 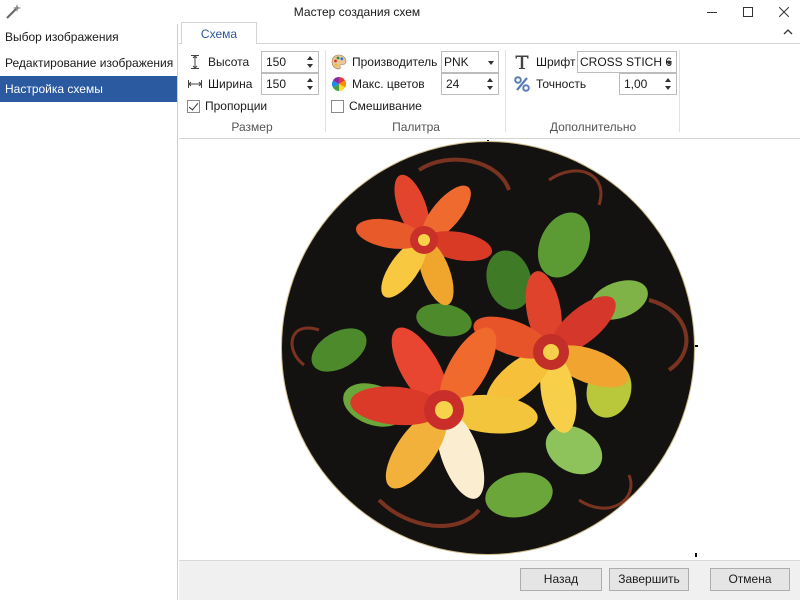 I want to click on percent-icon, so click(x=522, y=84).